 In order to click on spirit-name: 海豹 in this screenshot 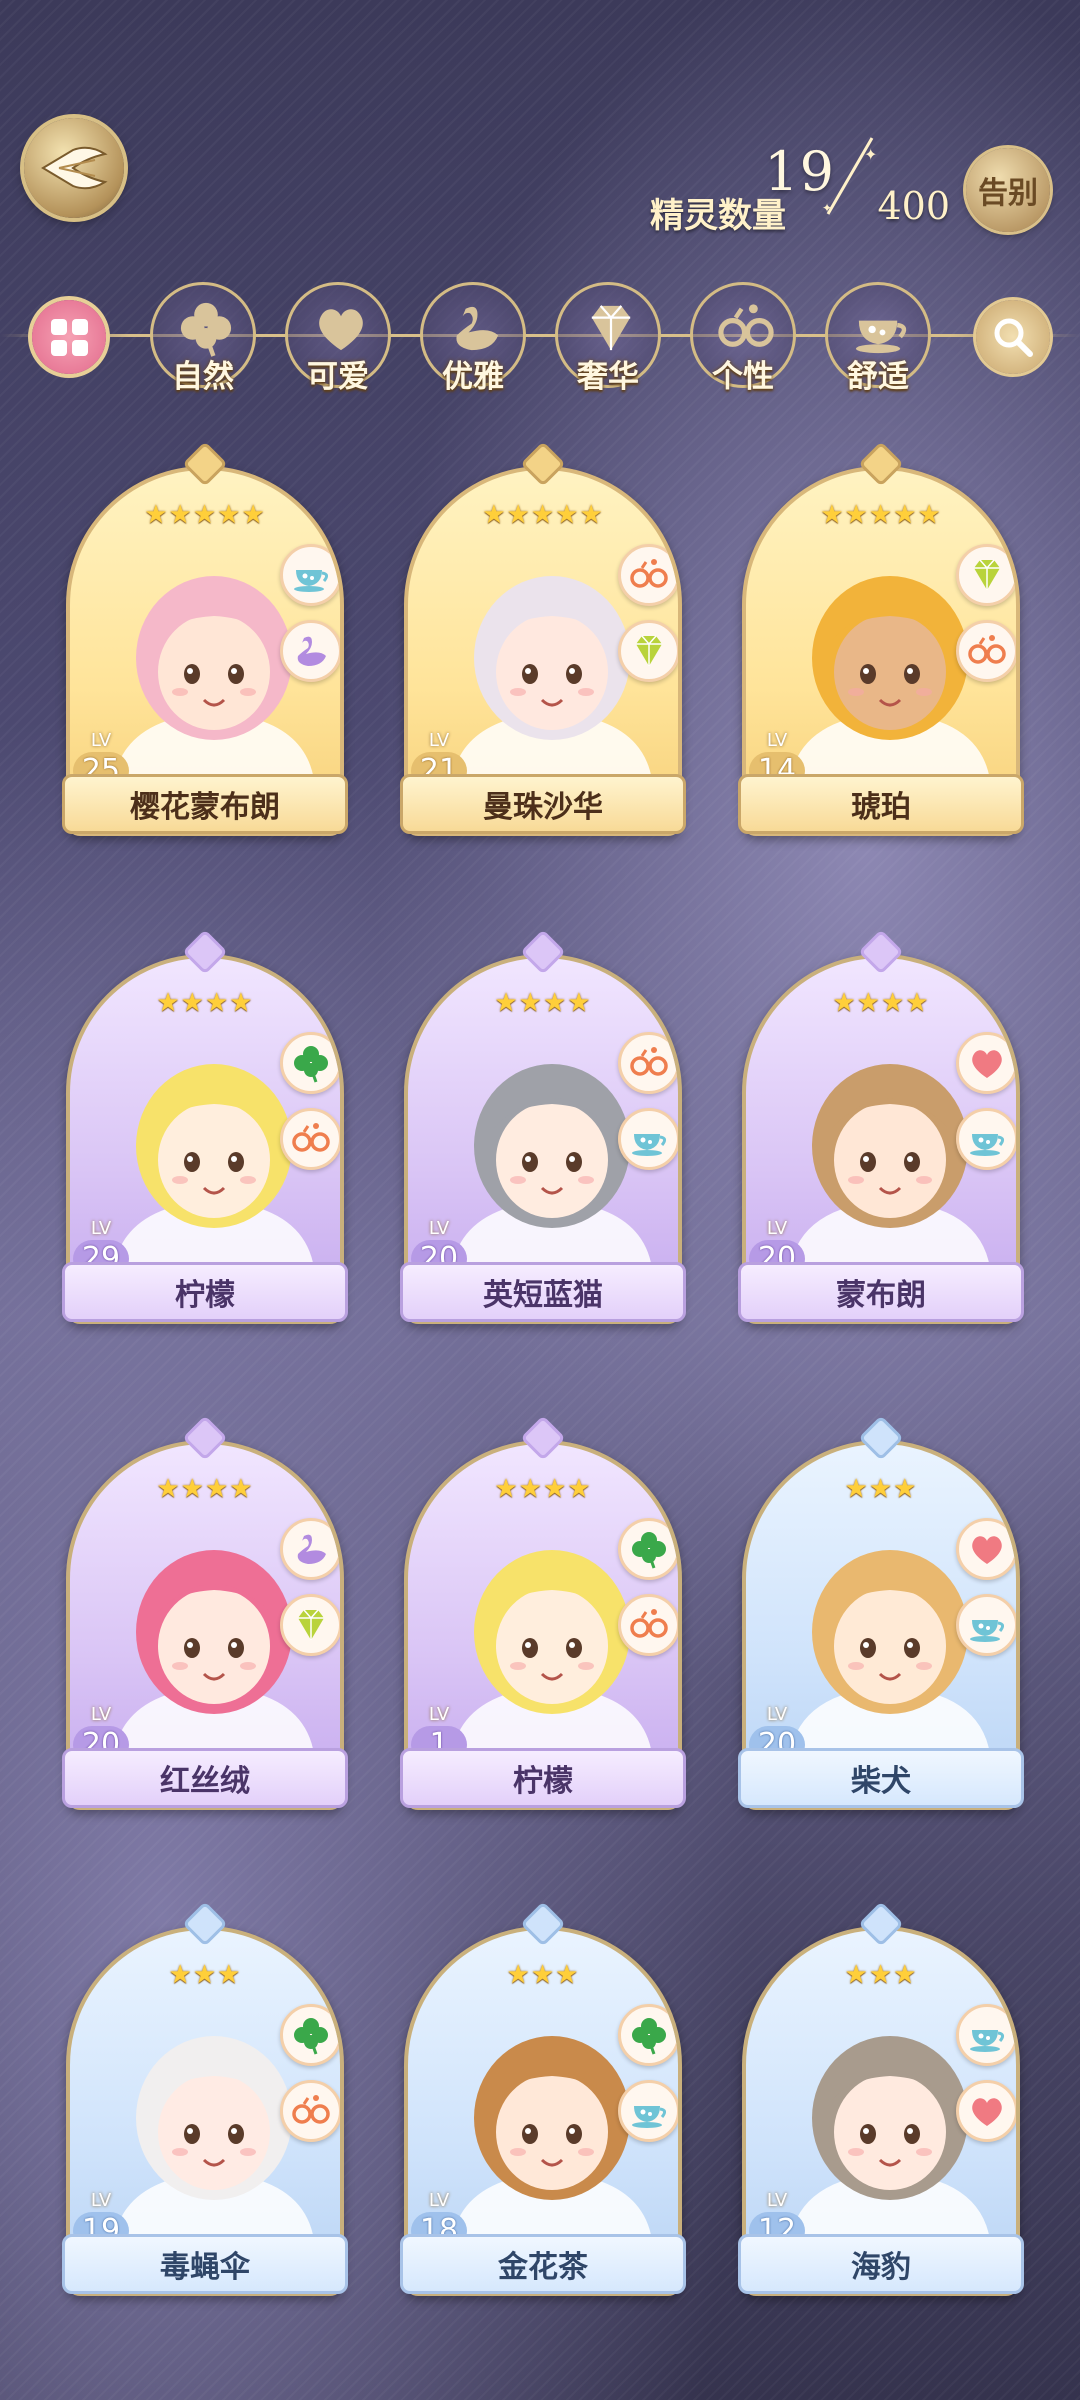, I will do `click(881, 2264)`.